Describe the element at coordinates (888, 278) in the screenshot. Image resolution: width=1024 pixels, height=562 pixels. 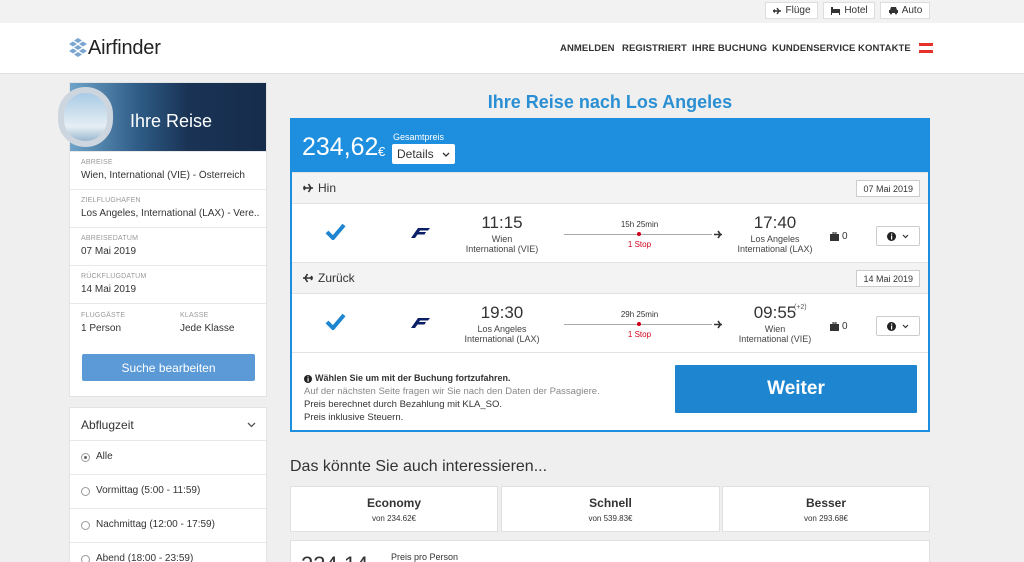
I see `inbound-date: 14 Mai 2019` at that location.